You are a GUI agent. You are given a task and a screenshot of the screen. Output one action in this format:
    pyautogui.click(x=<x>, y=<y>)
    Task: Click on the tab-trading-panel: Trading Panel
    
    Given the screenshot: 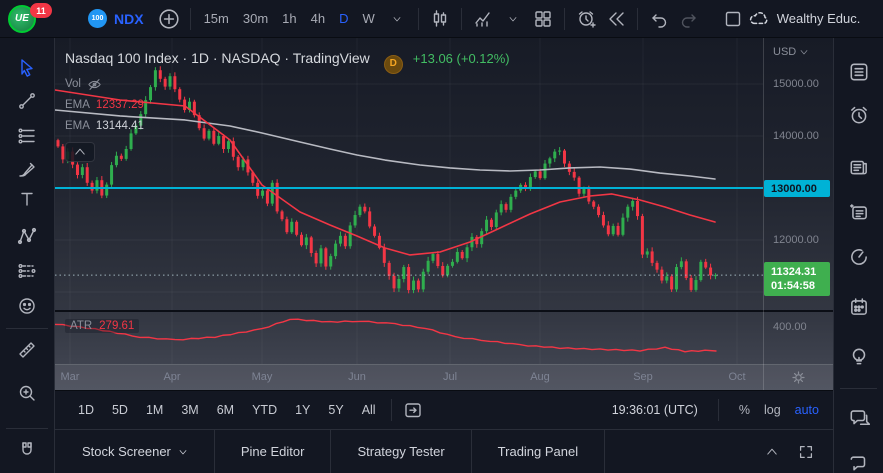 What is the action you would take?
    pyautogui.click(x=539, y=451)
    